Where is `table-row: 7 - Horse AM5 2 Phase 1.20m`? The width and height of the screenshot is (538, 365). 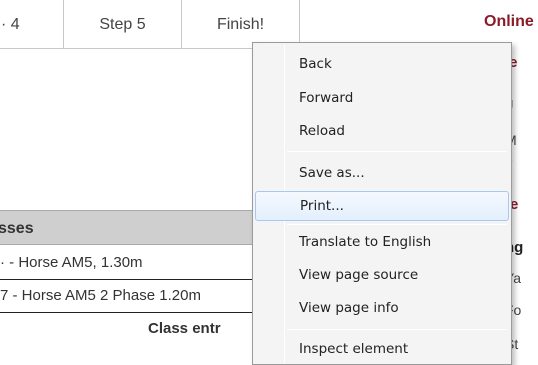
table-row: 7 - Horse AM5 2 Phase 1.20m is located at coordinates (129, 296).